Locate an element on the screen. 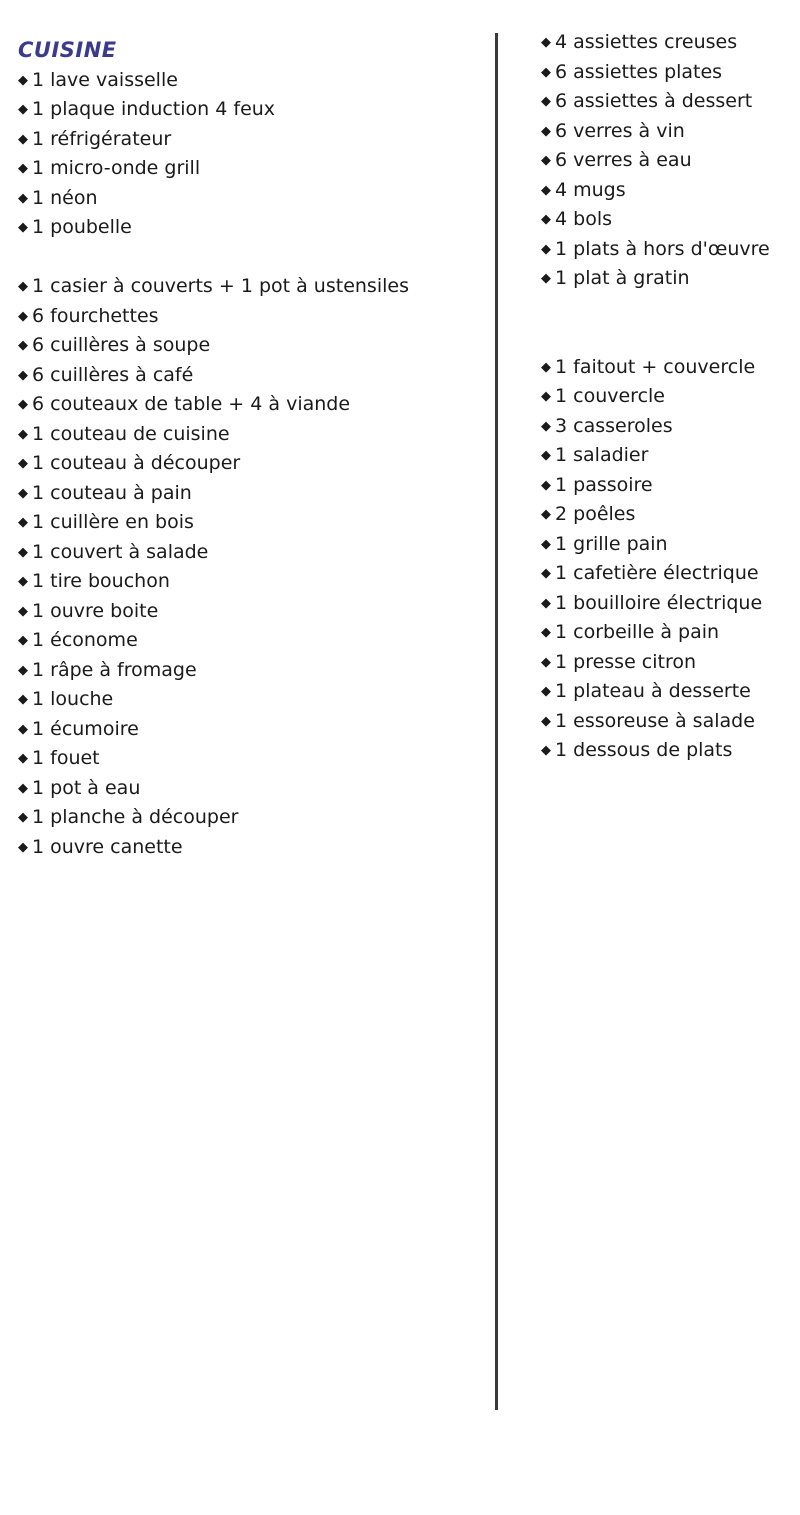 This screenshot has height=1515, width=800. list-item-label: 4 bols is located at coordinates (583, 219).